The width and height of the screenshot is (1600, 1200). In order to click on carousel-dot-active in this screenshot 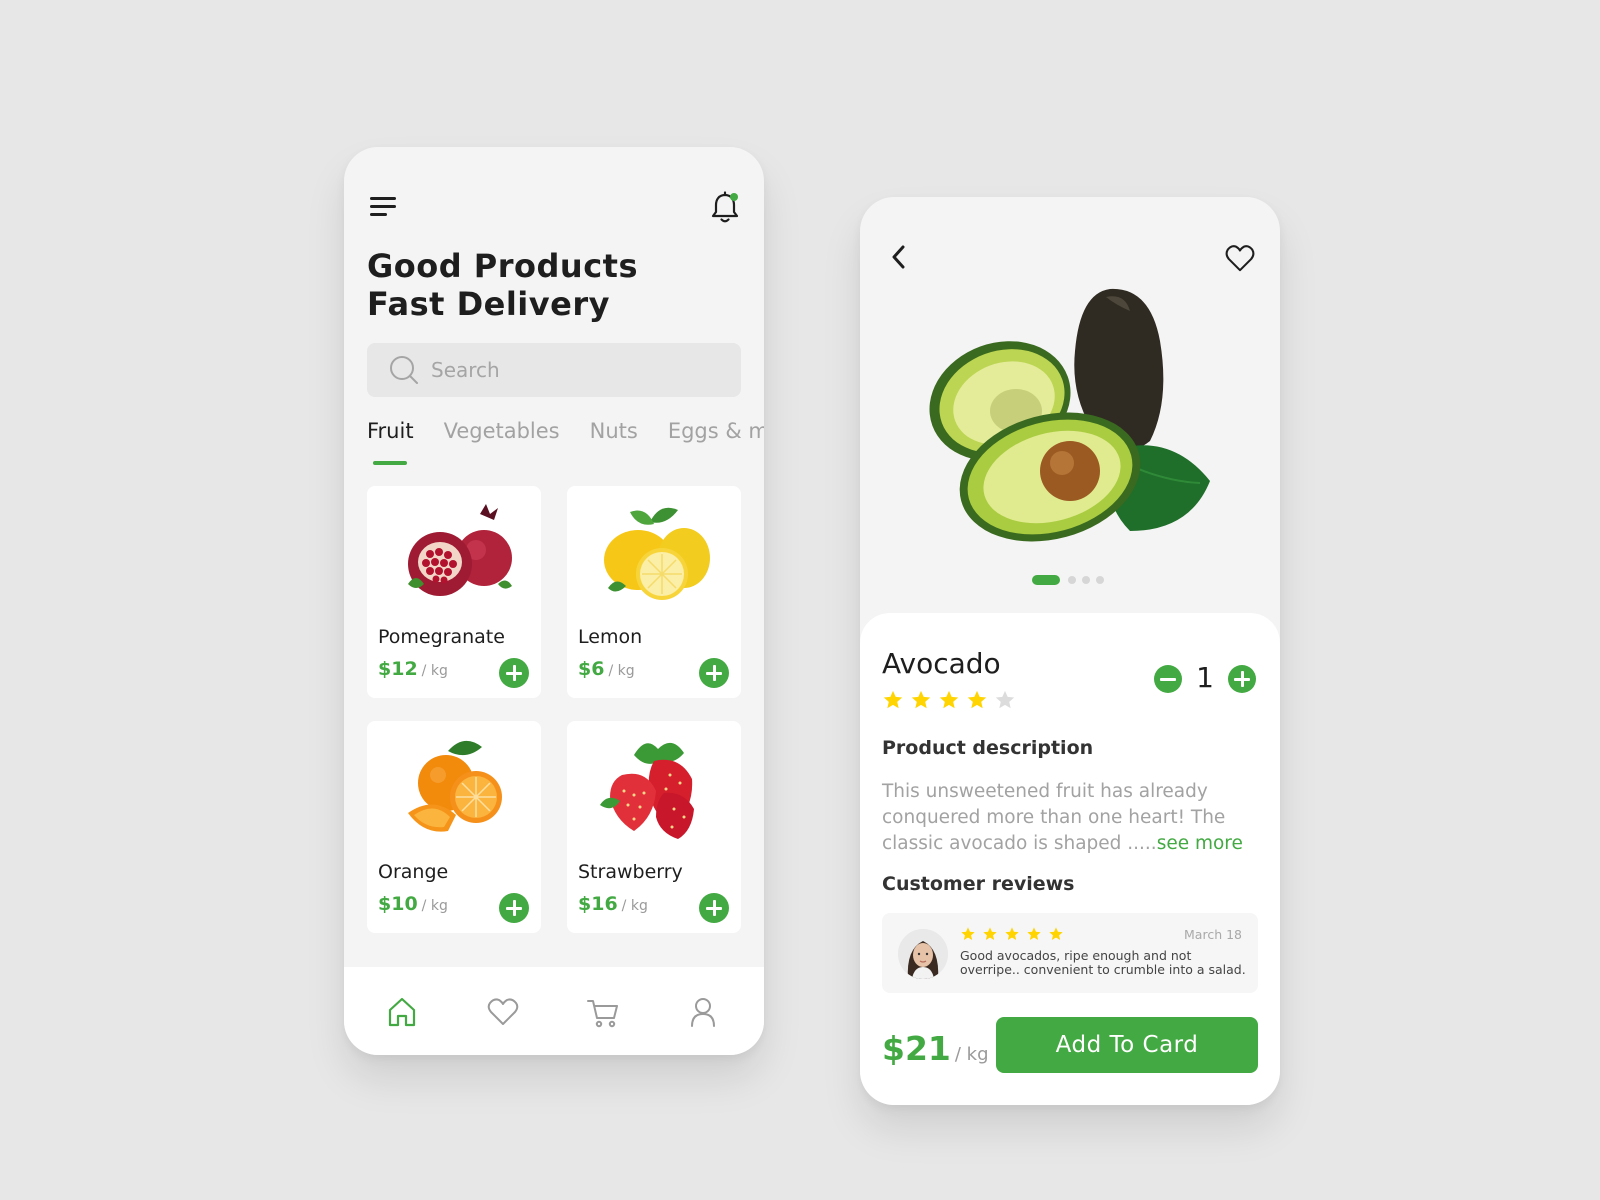, I will do `click(1046, 580)`.